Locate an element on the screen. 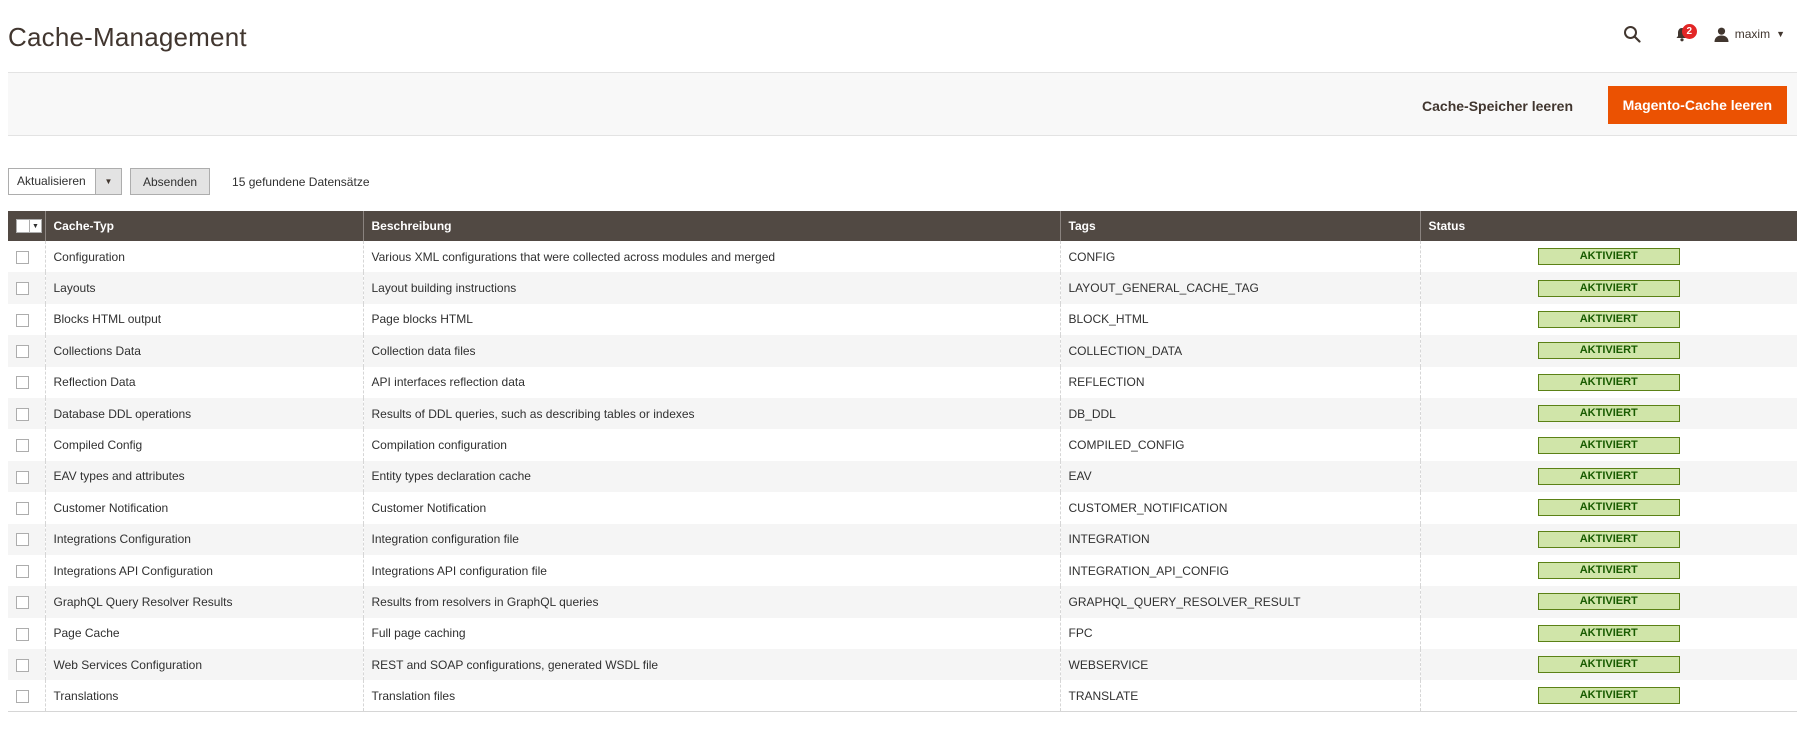 This screenshot has height=731, width=1805. description-cell: Layout building instructions is located at coordinates (711, 288).